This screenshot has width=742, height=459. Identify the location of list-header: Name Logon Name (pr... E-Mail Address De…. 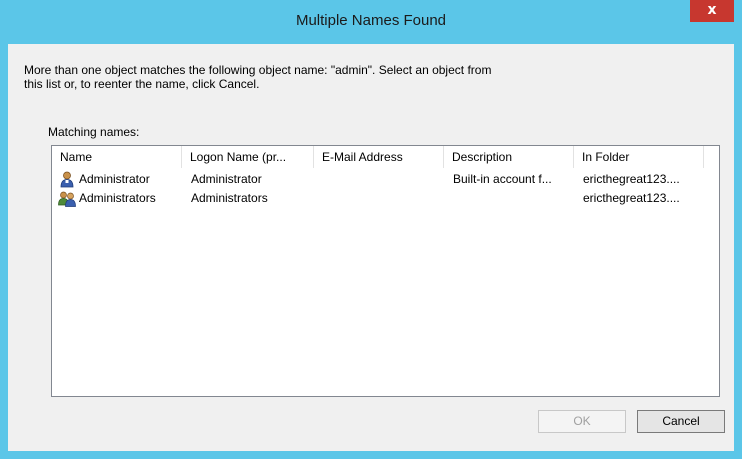
(385, 157).